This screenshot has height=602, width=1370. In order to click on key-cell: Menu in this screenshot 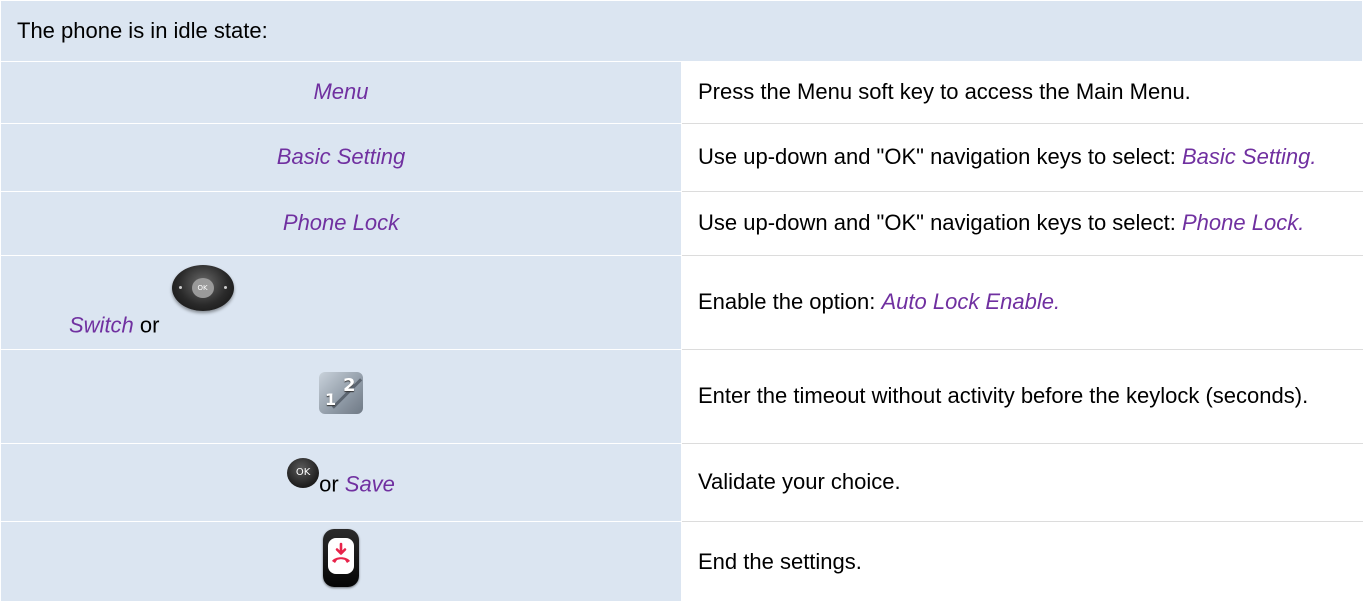, I will do `click(341, 92)`.